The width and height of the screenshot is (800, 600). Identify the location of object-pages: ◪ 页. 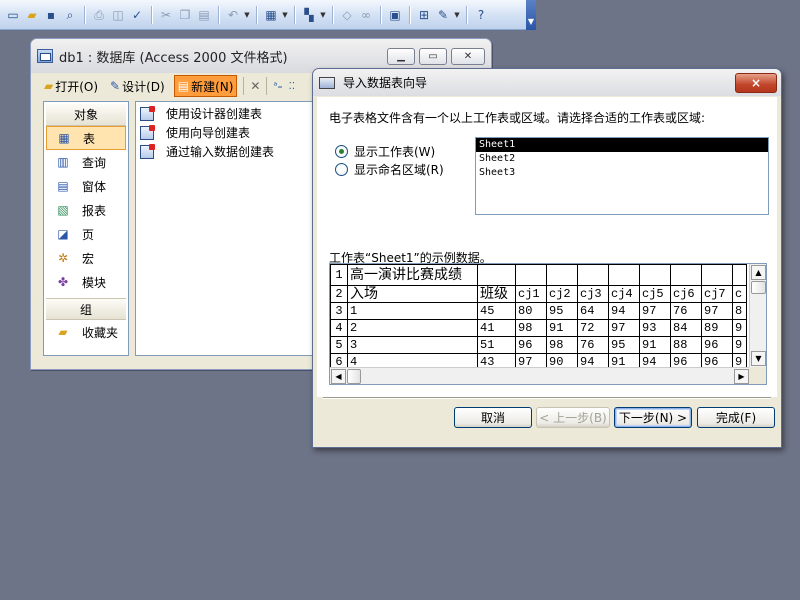
(86, 234).